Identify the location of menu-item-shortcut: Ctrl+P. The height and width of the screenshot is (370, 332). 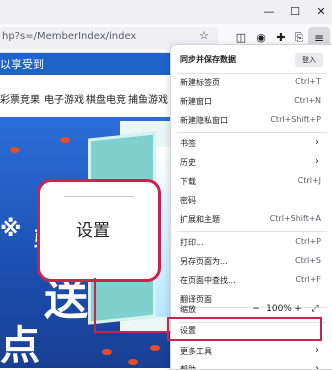
(308, 241).